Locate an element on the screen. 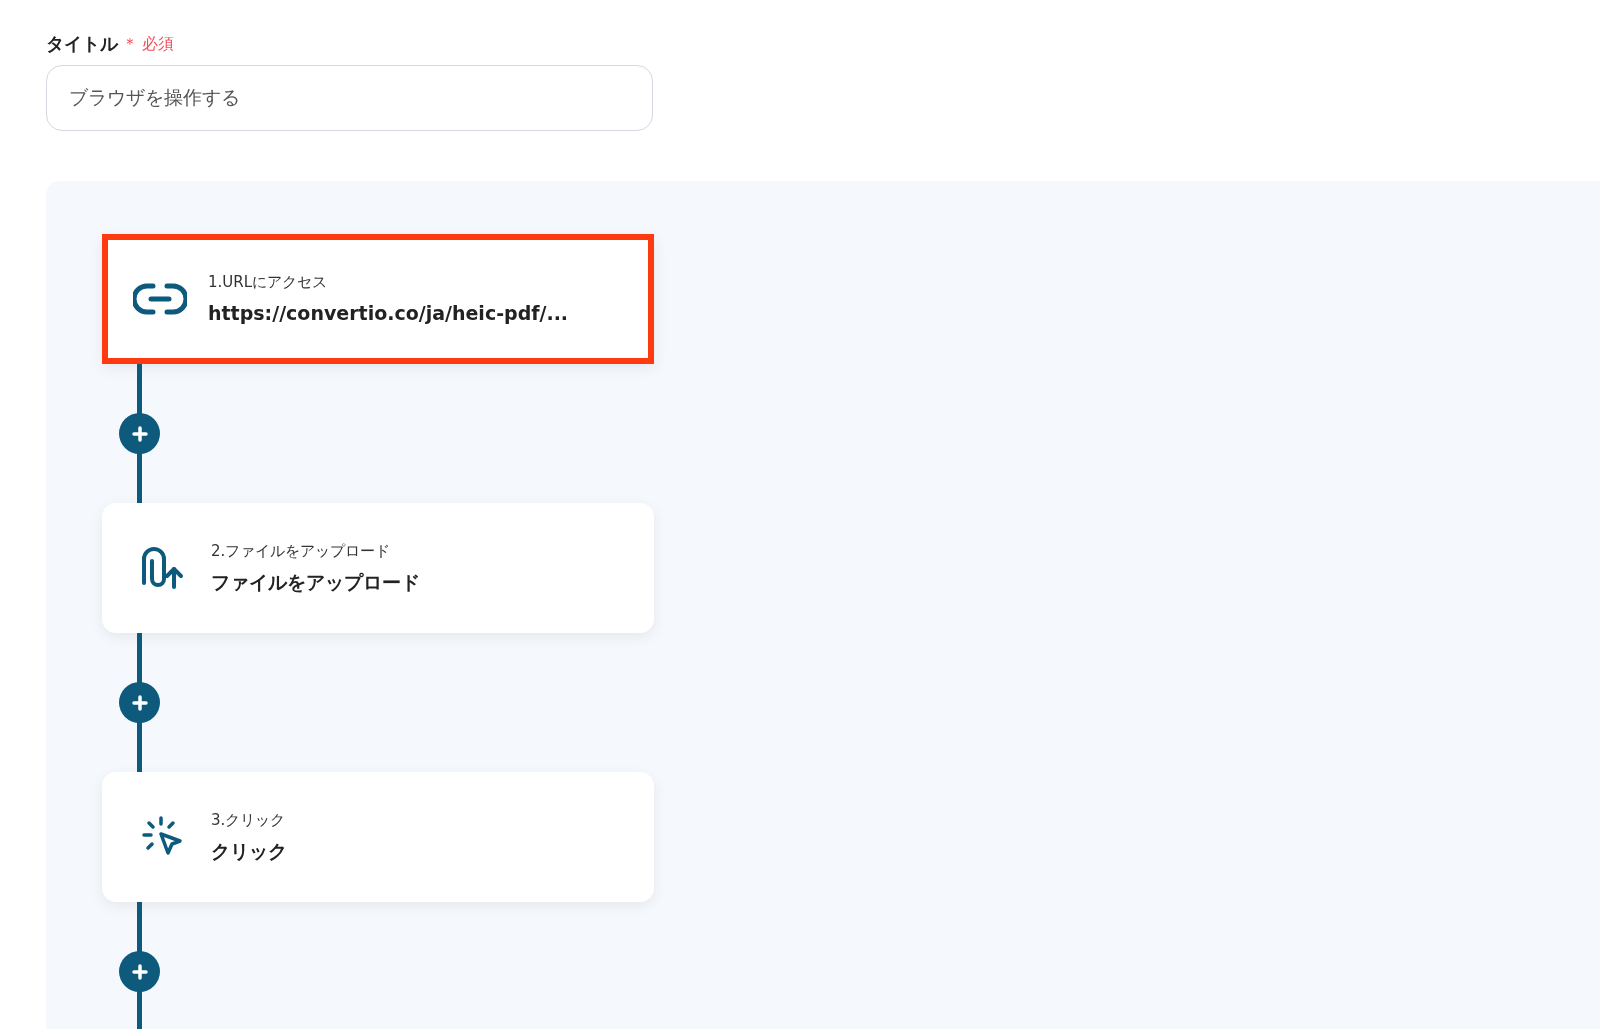 This screenshot has width=1600, height=1029. title-input-field: ブラウザを操作する is located at coordinates (349, 98).